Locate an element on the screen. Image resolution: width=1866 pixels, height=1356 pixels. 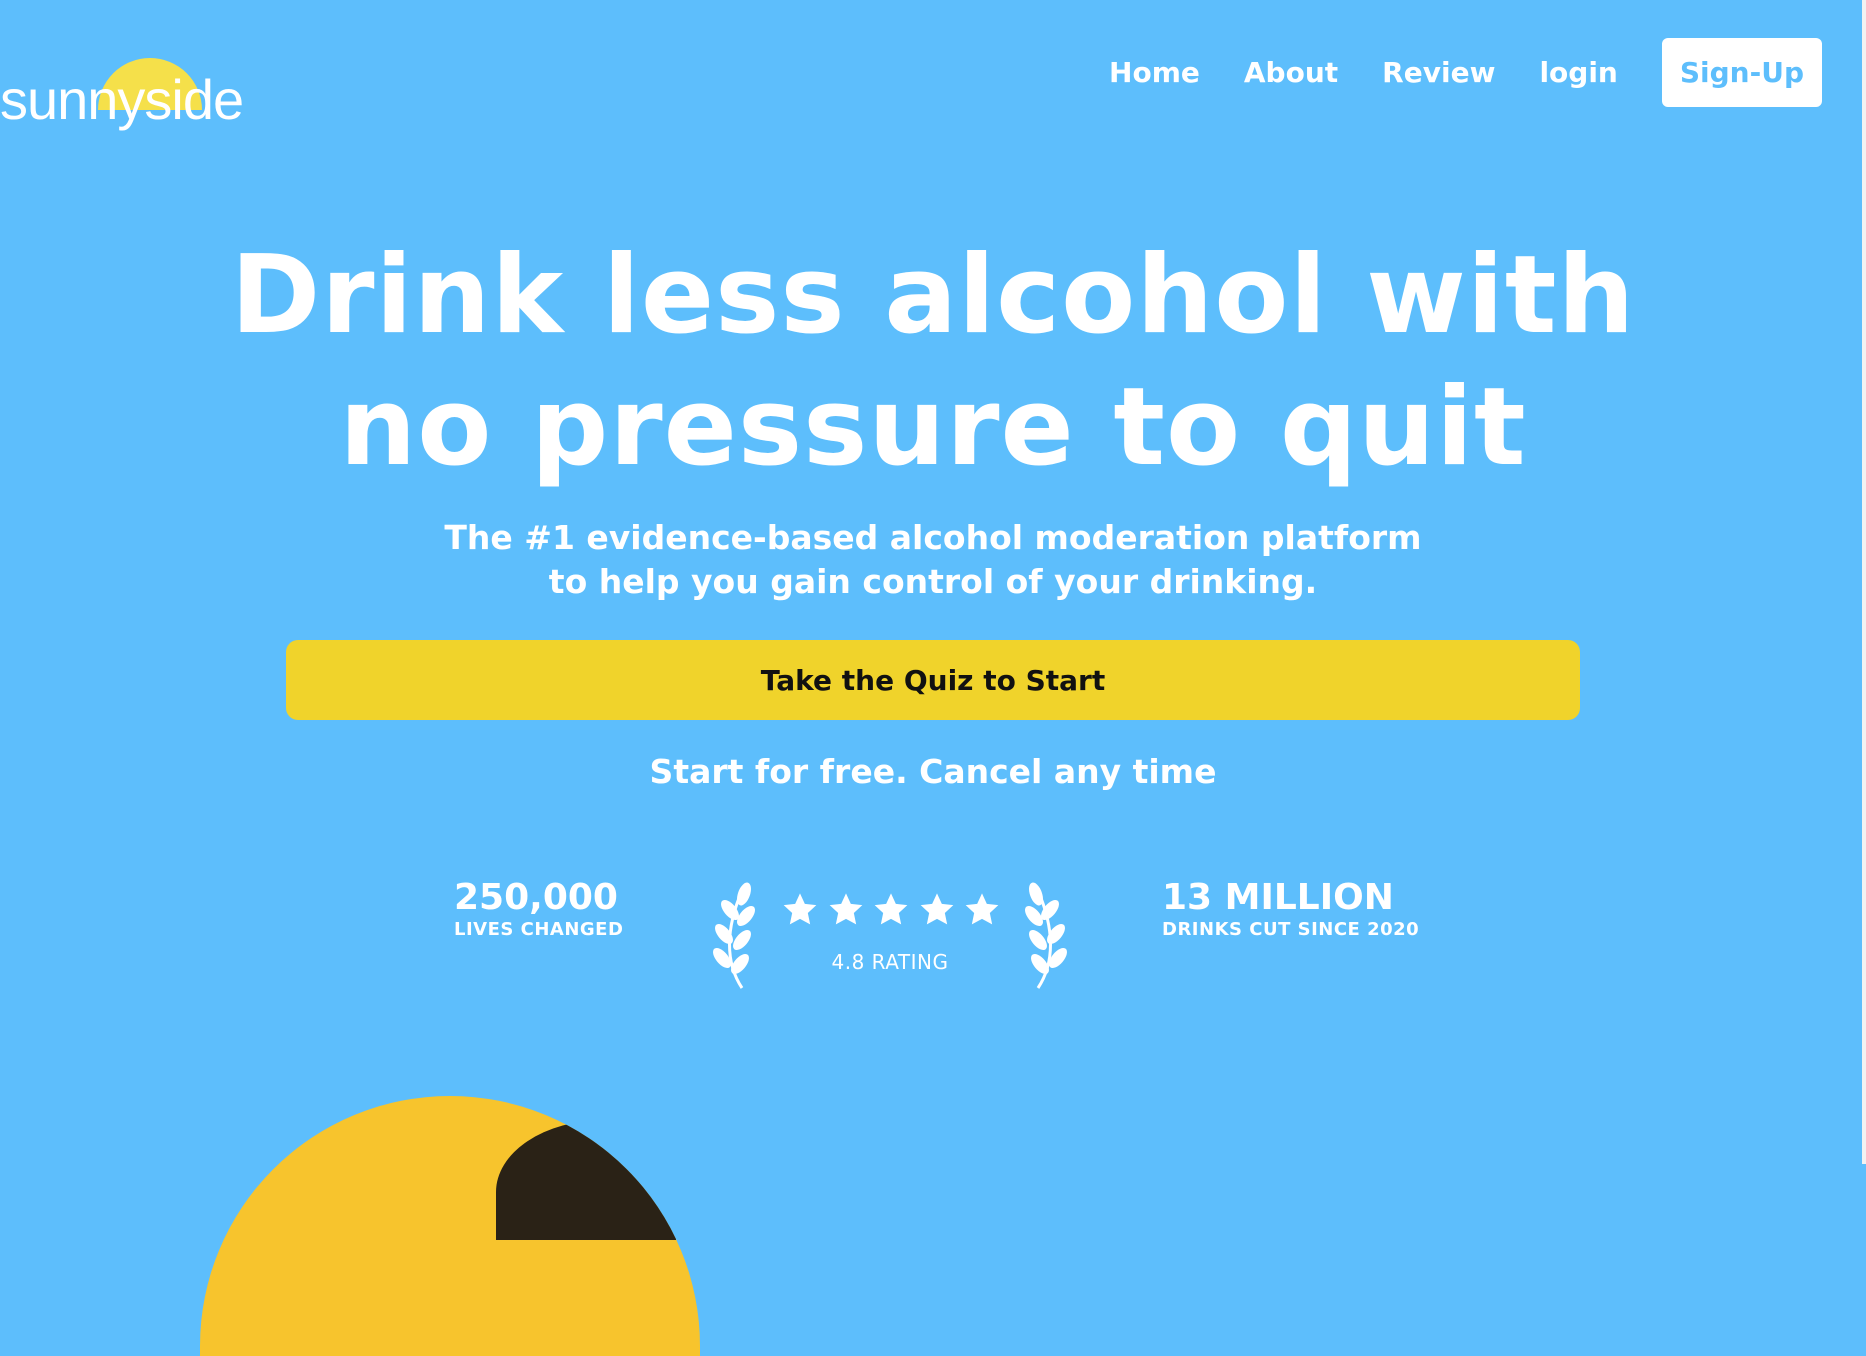
stat-lives-changed: 250,000 LIVES CHANGED is located at coordinates (538, 910).